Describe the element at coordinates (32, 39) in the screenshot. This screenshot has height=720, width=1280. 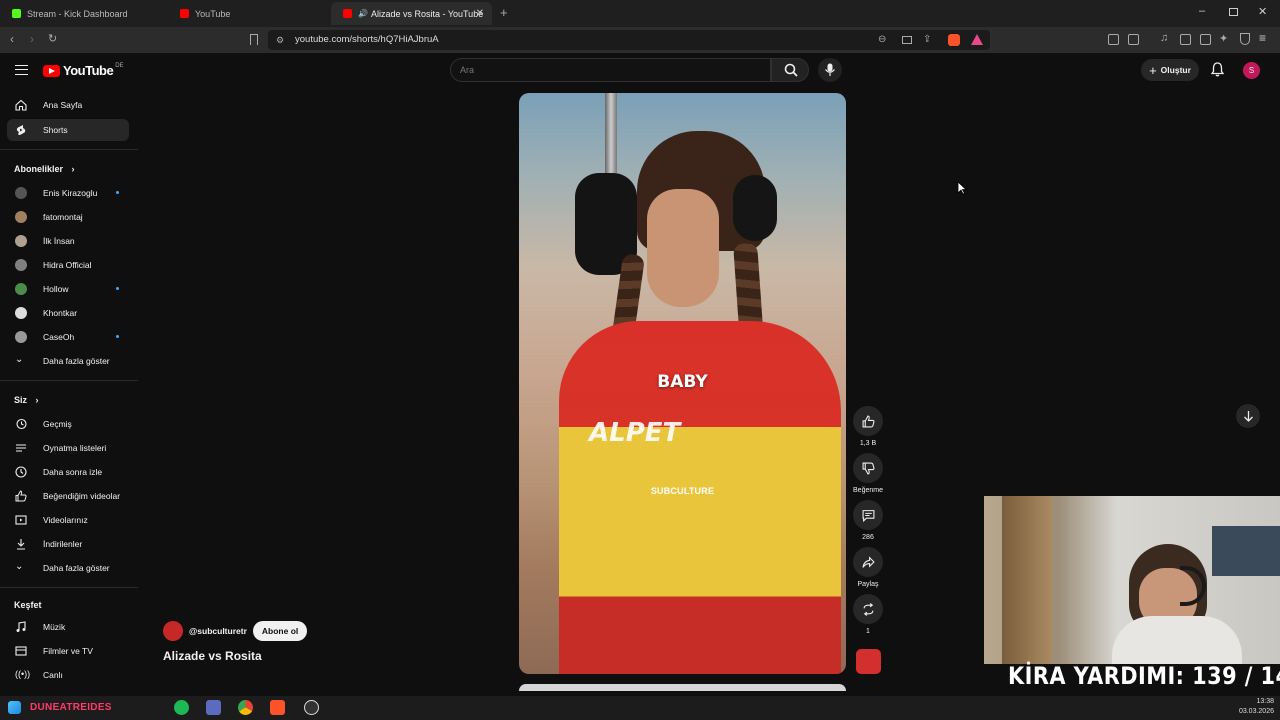
I see `forward-icon: ›` at that location.